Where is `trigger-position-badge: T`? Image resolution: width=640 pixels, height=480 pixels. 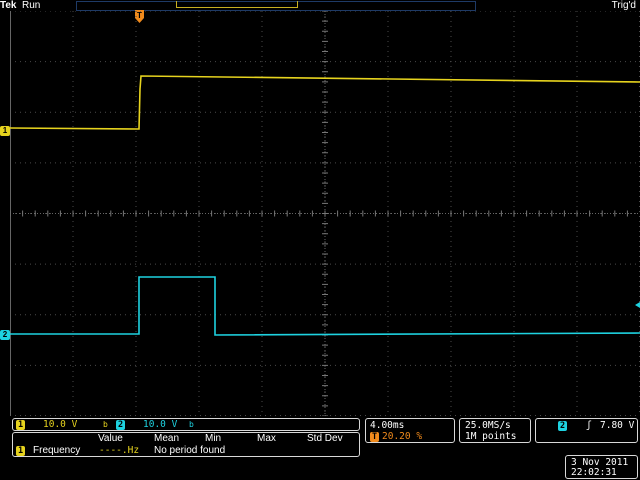
trigger-position-badge: T is located at coordinates (375, 437).